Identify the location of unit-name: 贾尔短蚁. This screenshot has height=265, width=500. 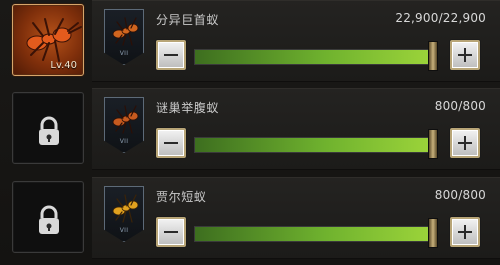
(181, 197).